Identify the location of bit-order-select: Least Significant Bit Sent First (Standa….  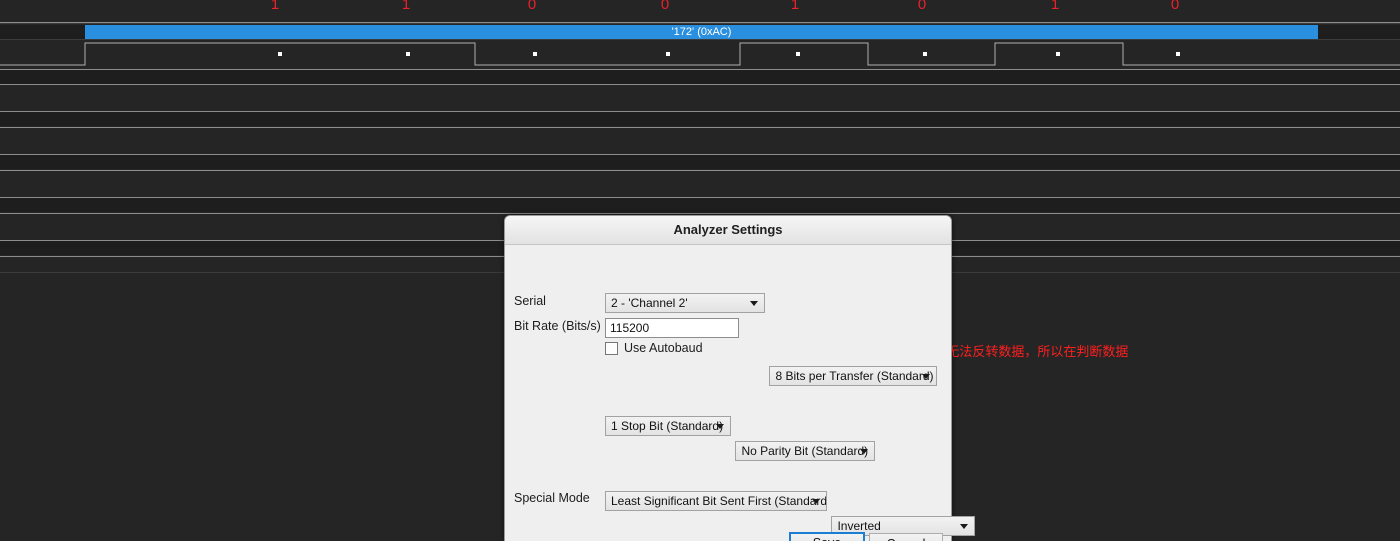
(716, 501).